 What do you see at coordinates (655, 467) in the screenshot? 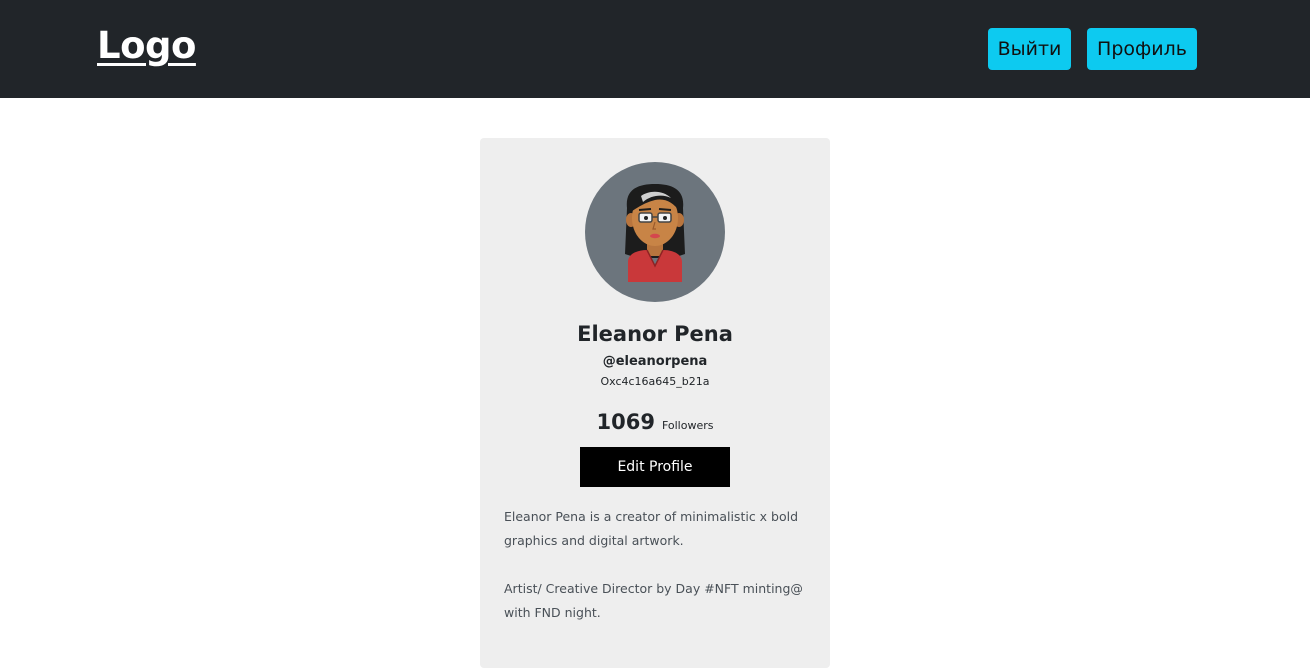
I see `edit-profile-button: Edit Profile` at bounding box center [655, 467].